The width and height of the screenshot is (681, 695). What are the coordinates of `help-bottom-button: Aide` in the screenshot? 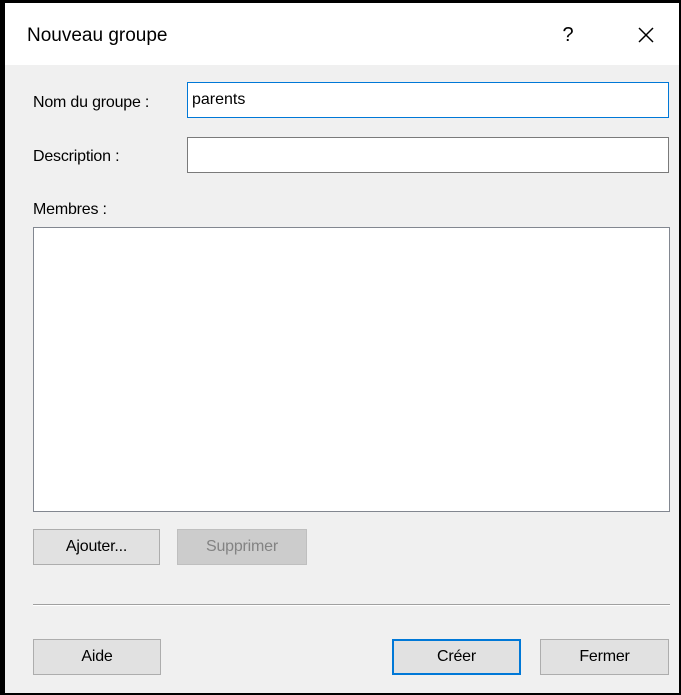 It's located at (97, 657).